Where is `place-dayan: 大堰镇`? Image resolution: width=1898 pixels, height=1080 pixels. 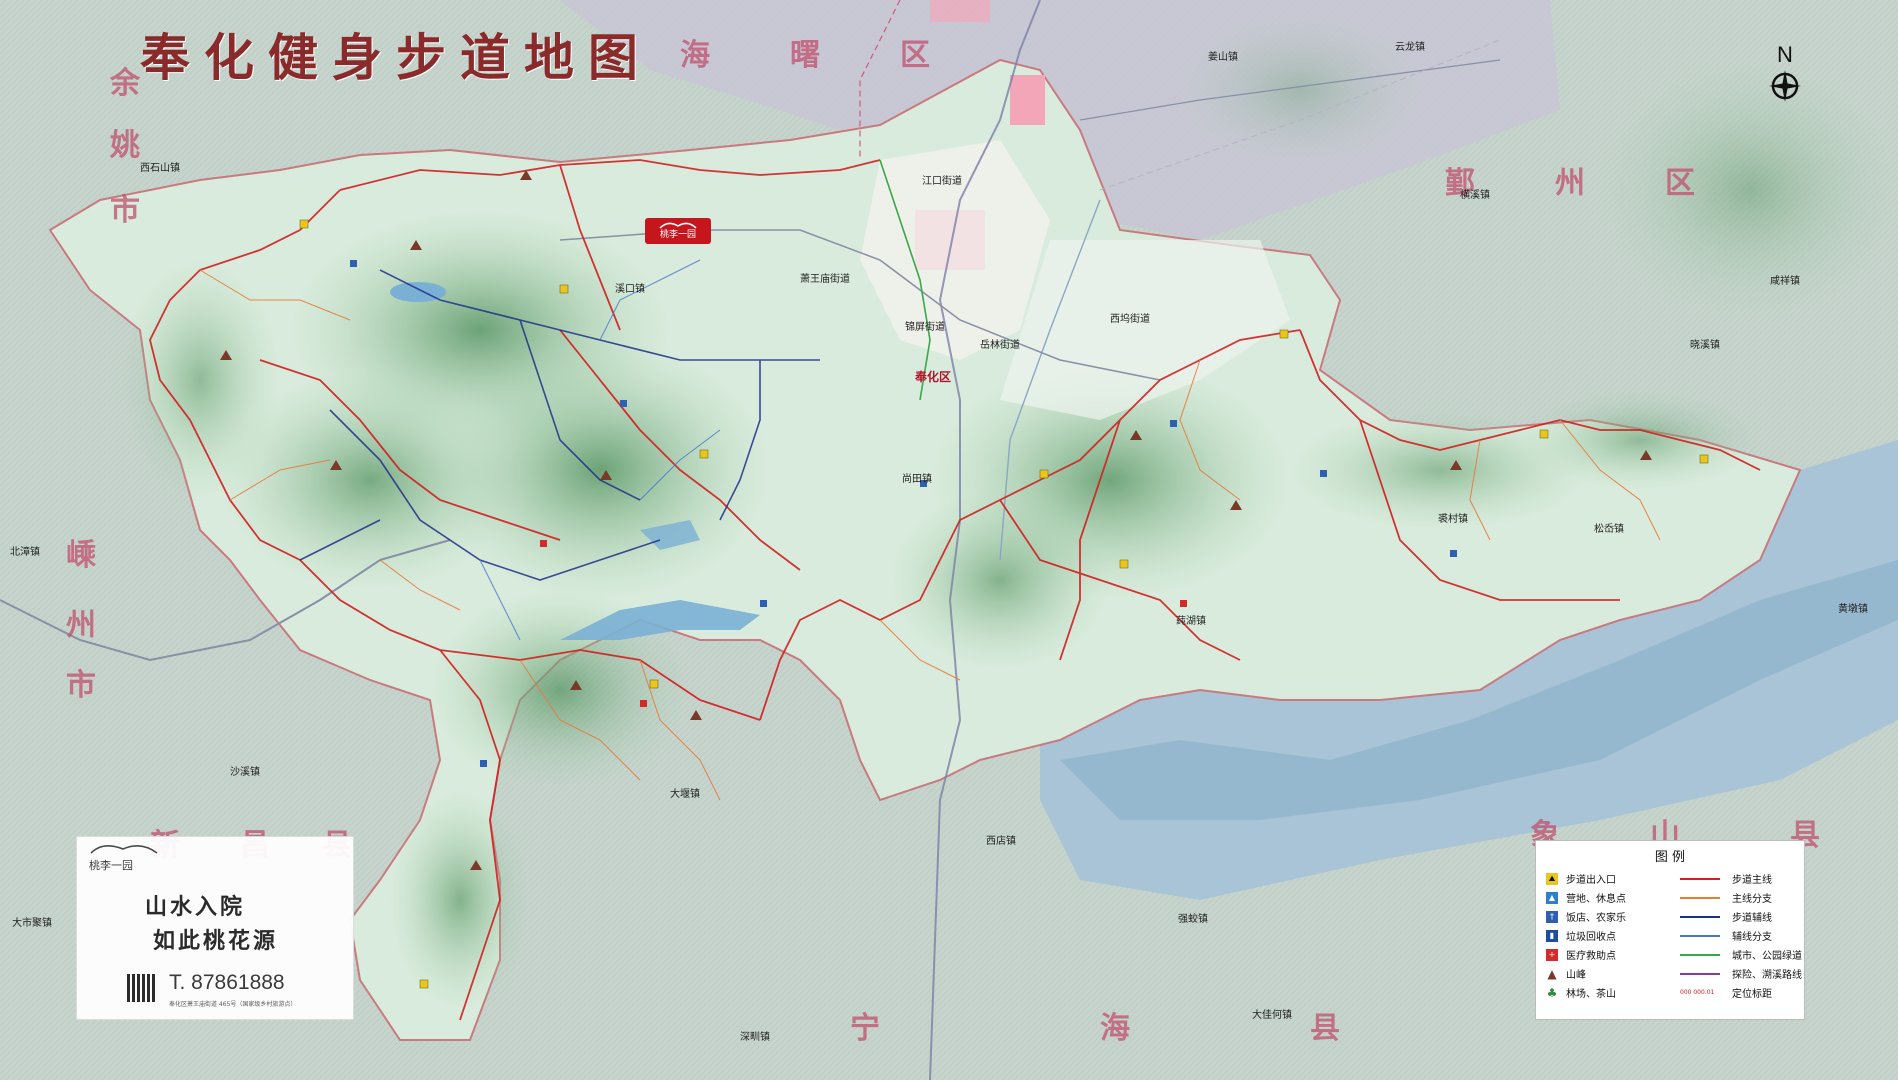
place-dayan: 大堰镇 is located at coordinates (685, 792).